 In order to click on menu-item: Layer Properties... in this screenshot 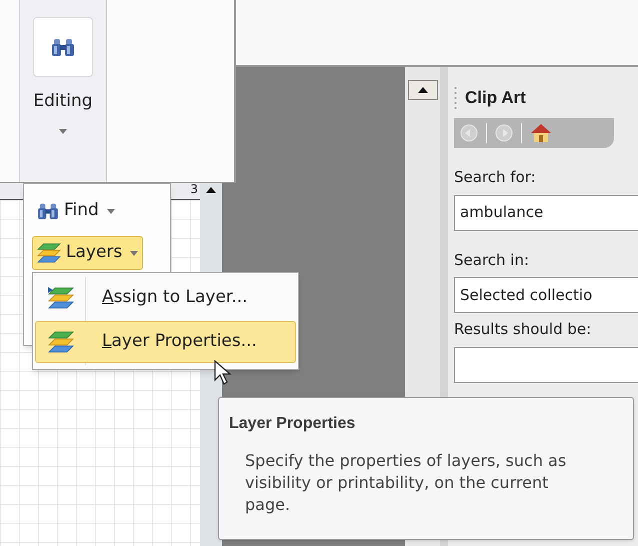, I will do `click(165, 342)`.